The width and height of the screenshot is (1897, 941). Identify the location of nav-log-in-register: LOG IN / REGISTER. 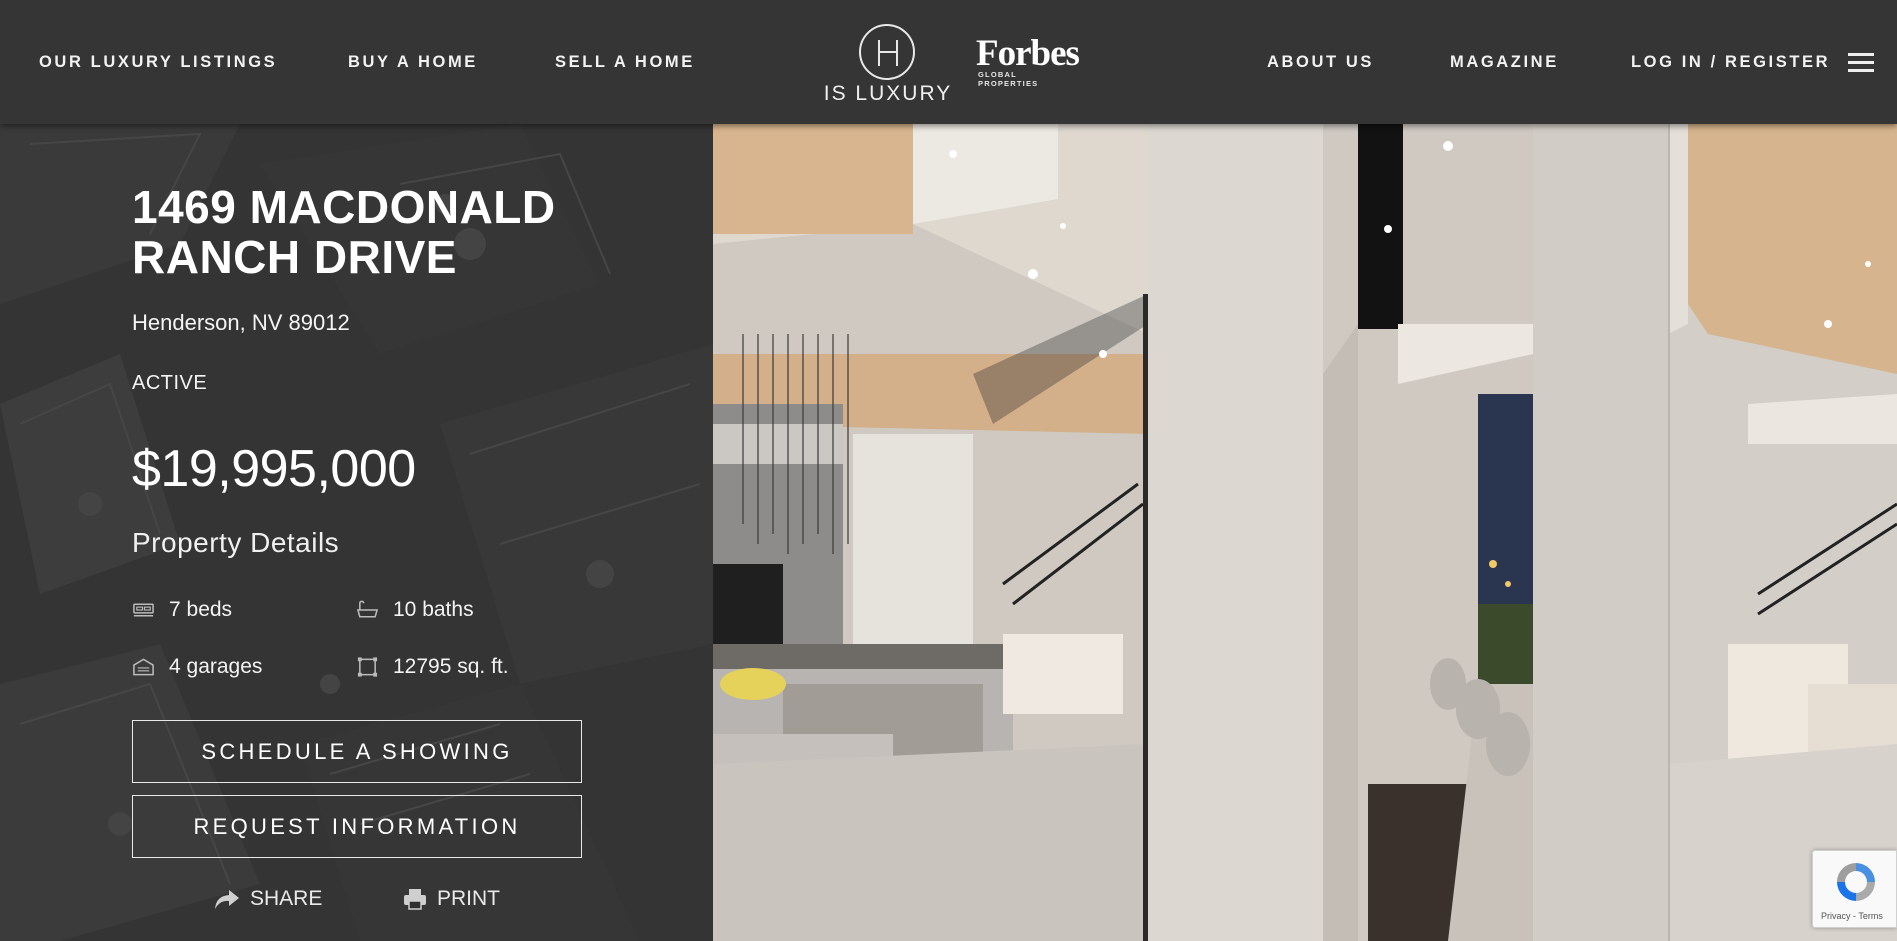
(1730, 62).